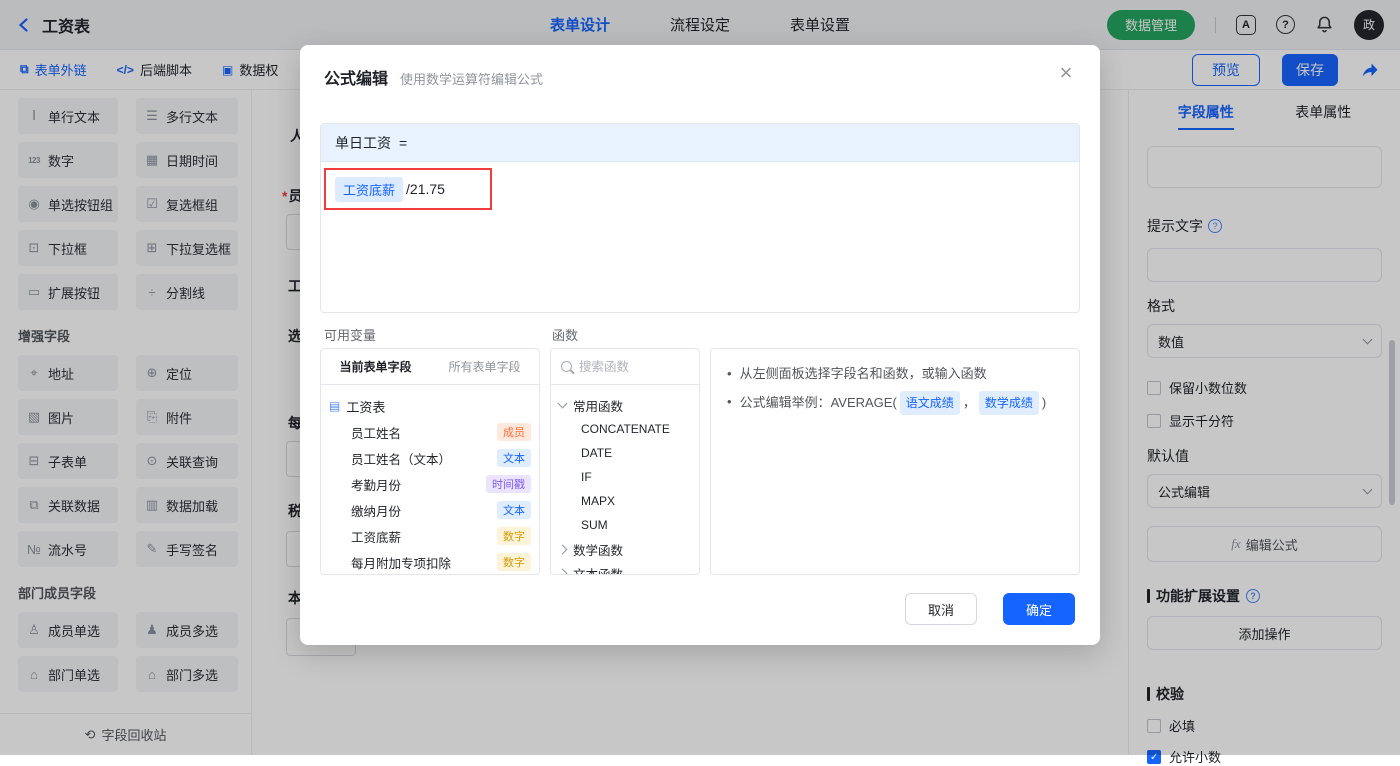 The image size is (1400, 766). What do you see at coordinates (369, 189) in the screenshot?
I see `formula-field-chip: 工资底薪` at bounding box center [369, 189].